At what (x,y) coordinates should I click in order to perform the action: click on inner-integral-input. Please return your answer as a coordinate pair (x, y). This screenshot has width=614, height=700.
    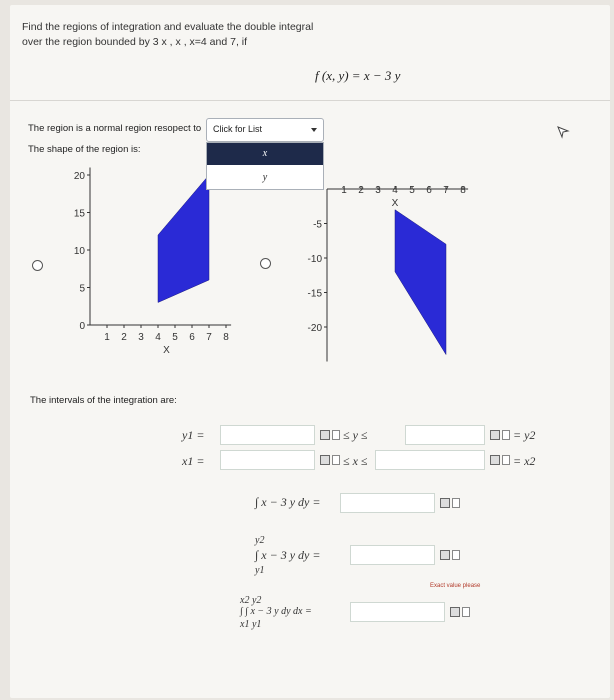
    Looking at the image, I should click on (387, 503).